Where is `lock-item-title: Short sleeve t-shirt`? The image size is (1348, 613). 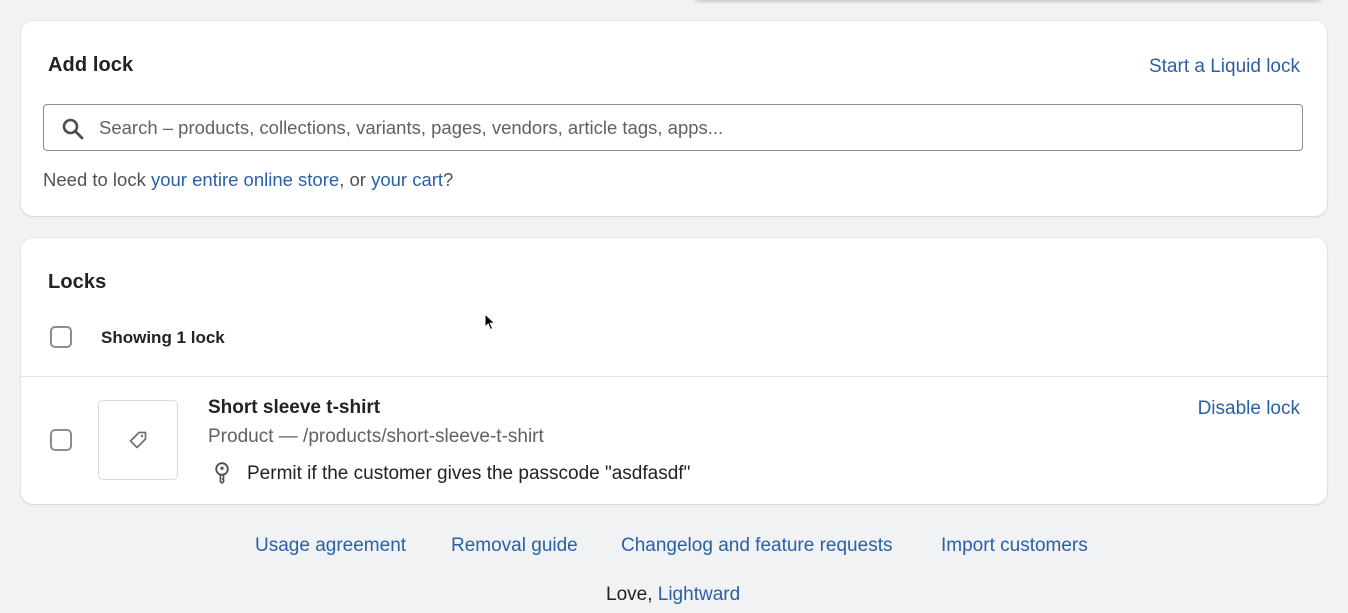 lock-item-title: Short sleeve t-shirt is located at coordinates (294, 407).